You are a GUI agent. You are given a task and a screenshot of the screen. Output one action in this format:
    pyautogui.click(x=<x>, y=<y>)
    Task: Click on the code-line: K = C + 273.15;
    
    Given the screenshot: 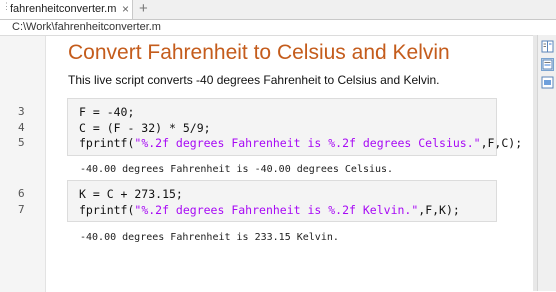 What is the action you would take?
    pyautogui.click(x=131, y=194)
    